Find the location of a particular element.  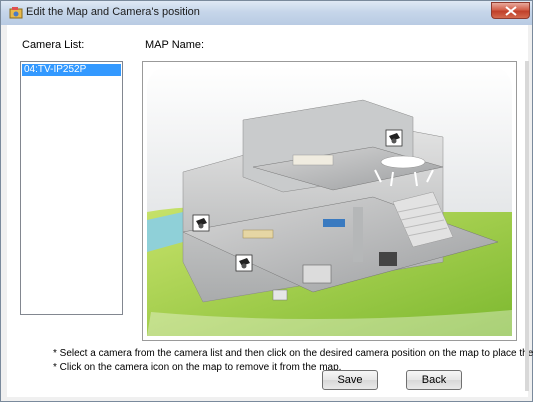

close-icon is located at coordinates (511, 11).